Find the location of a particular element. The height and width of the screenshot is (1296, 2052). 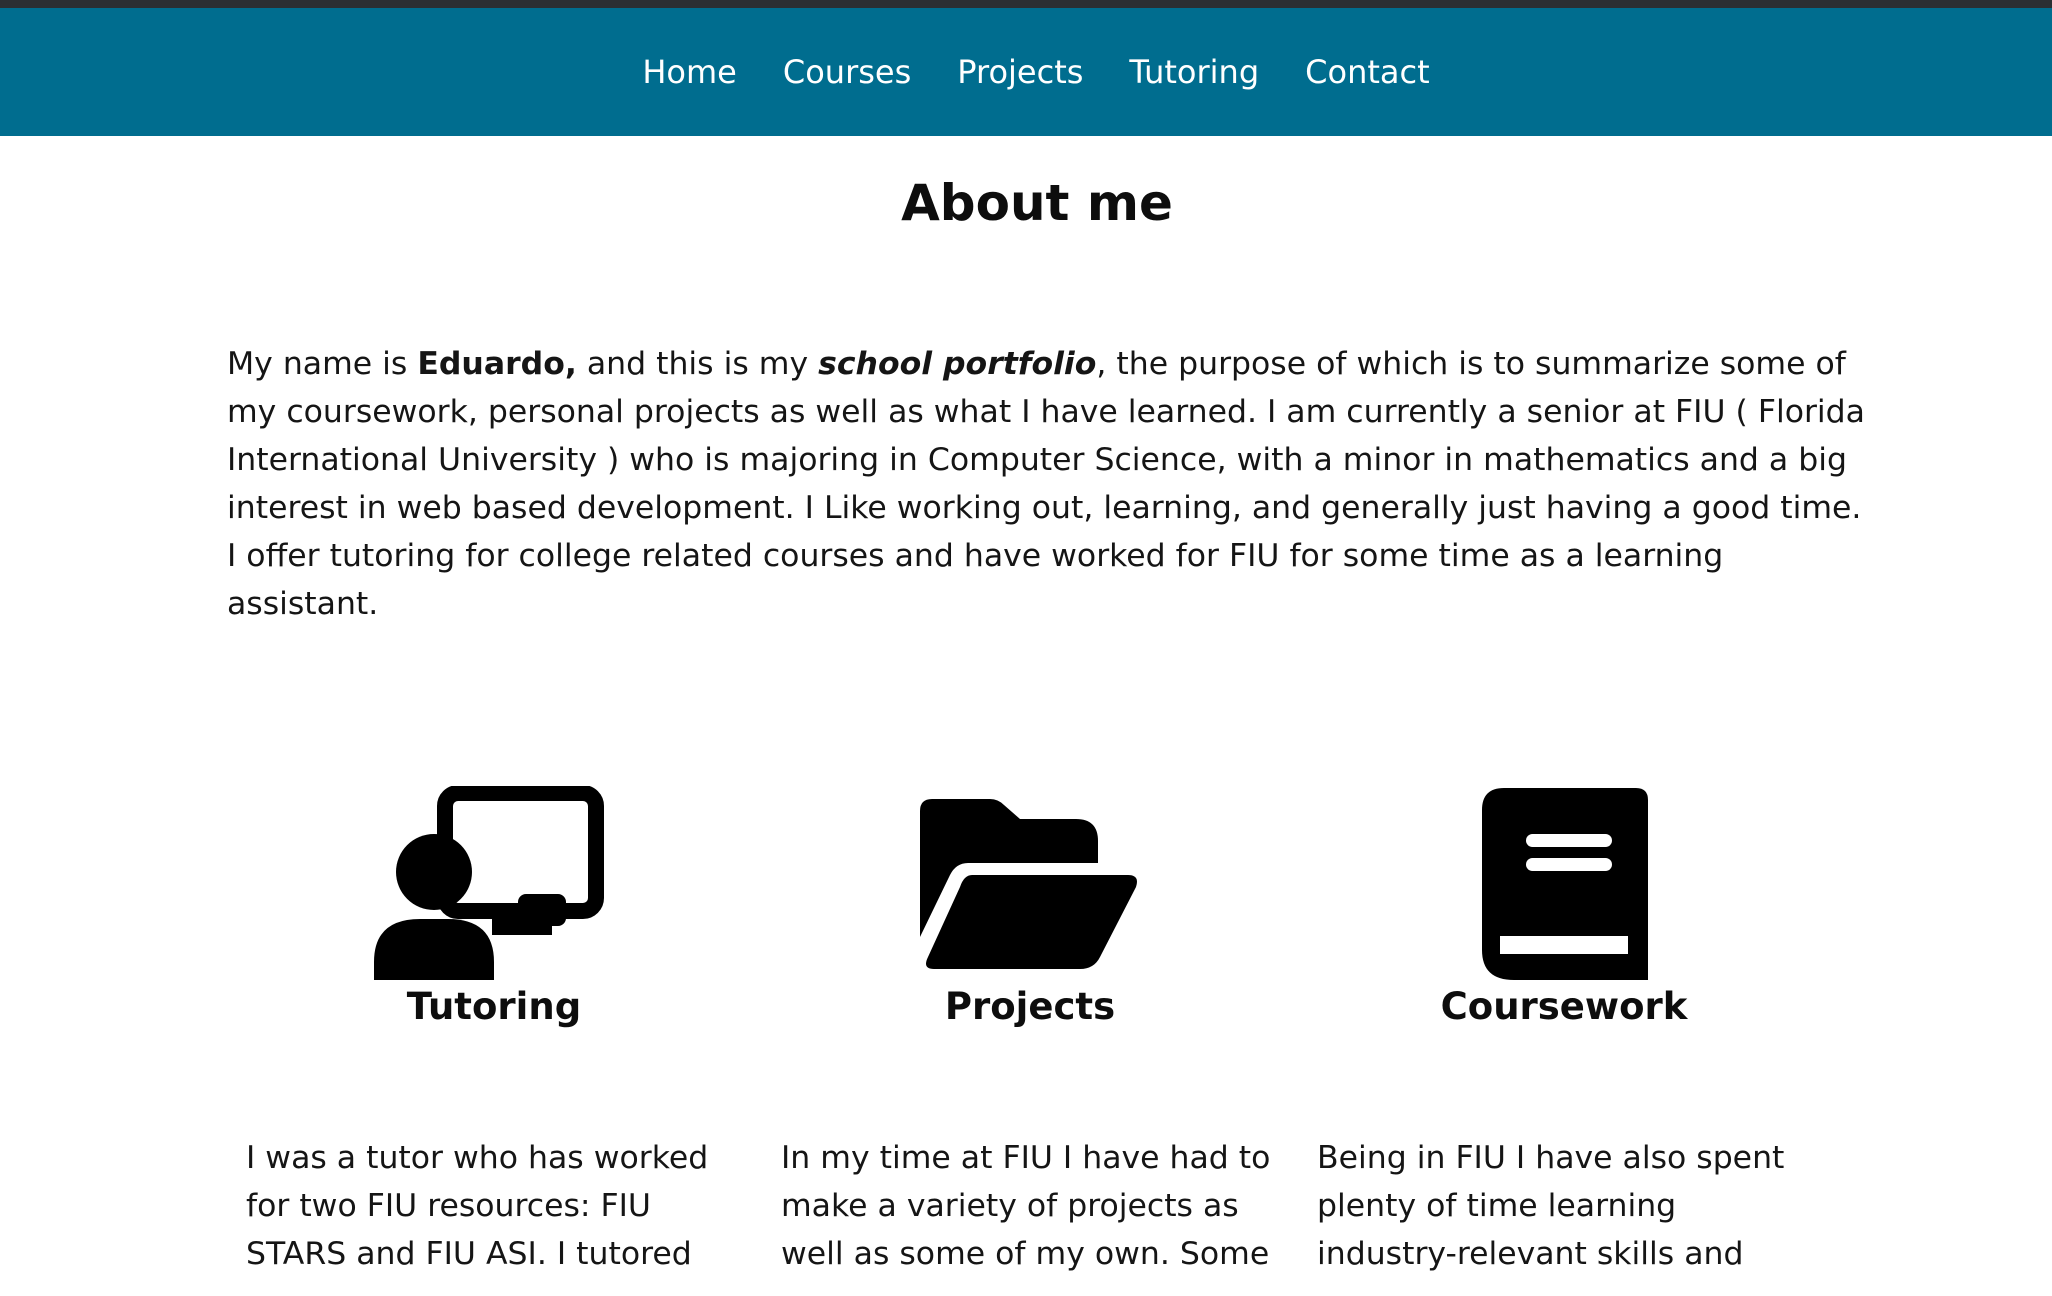

nav-courses-link: Courses is located at coordinates (847, 72).